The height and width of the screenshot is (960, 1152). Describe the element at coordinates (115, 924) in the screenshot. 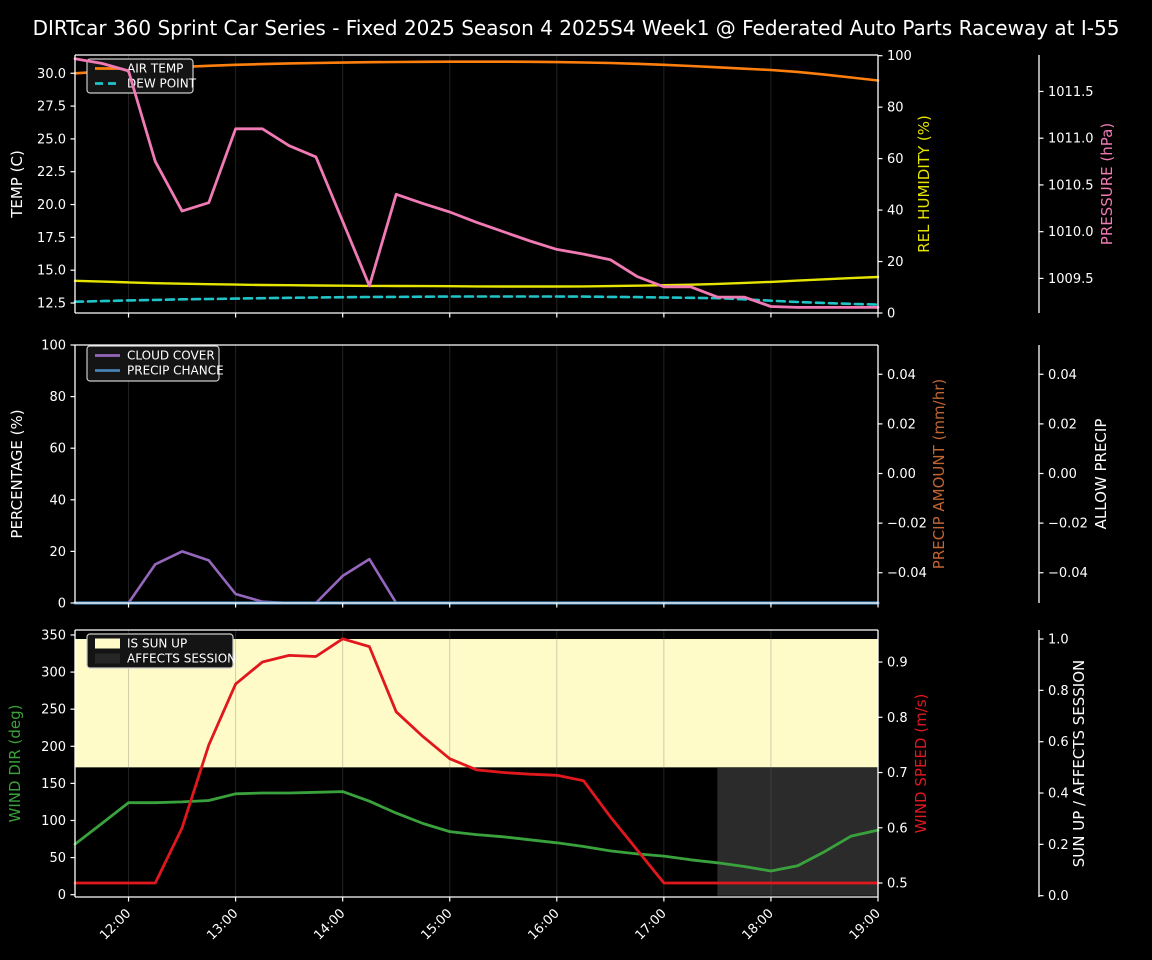

I see `x-tick-label-12-00: 12:00` at that location.